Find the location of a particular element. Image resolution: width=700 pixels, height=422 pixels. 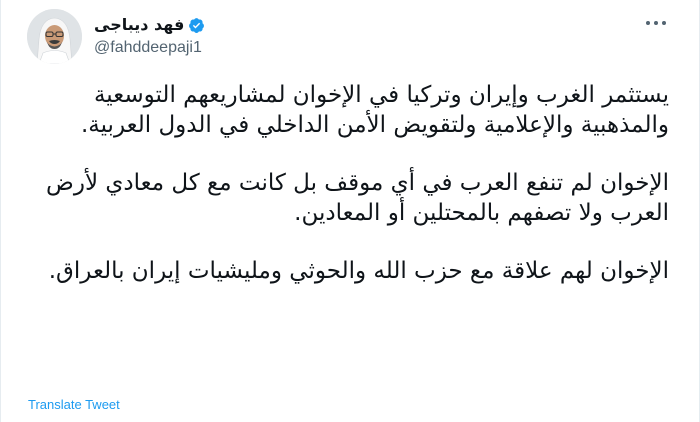

author-identity: فهد ديباجى @fahddeepaji1 is located at coordinates (151, 36).